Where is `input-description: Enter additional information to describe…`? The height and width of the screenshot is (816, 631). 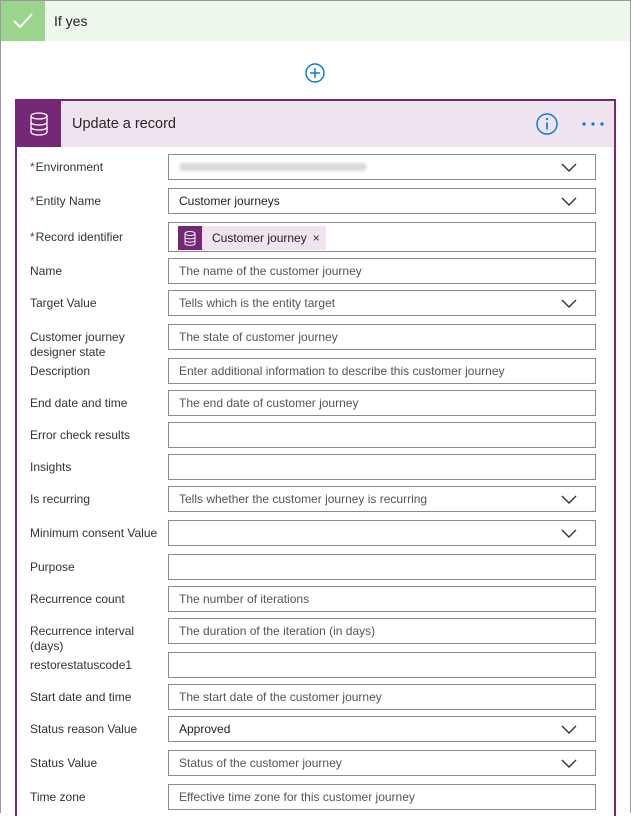
input-description: Enter additional information to describe… is located at coordinates (382, 371).